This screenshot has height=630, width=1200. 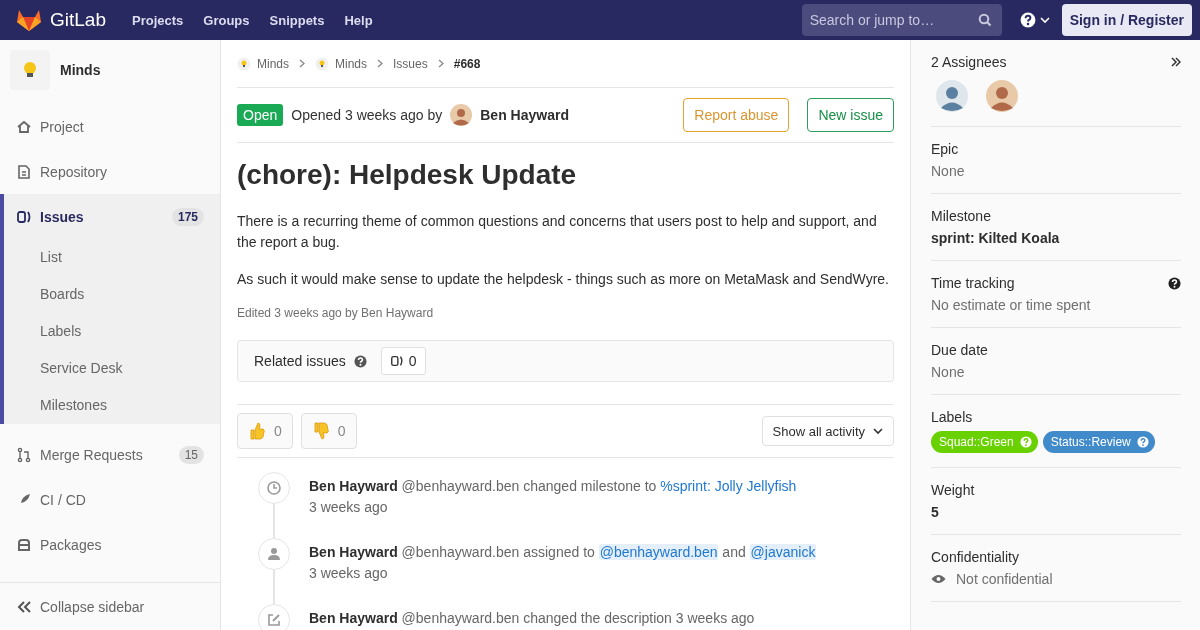 What do you see at coordinates (112, 257) in the screenshot?
I see `sidebar-subitem: List` at bounding box center [112, 257].